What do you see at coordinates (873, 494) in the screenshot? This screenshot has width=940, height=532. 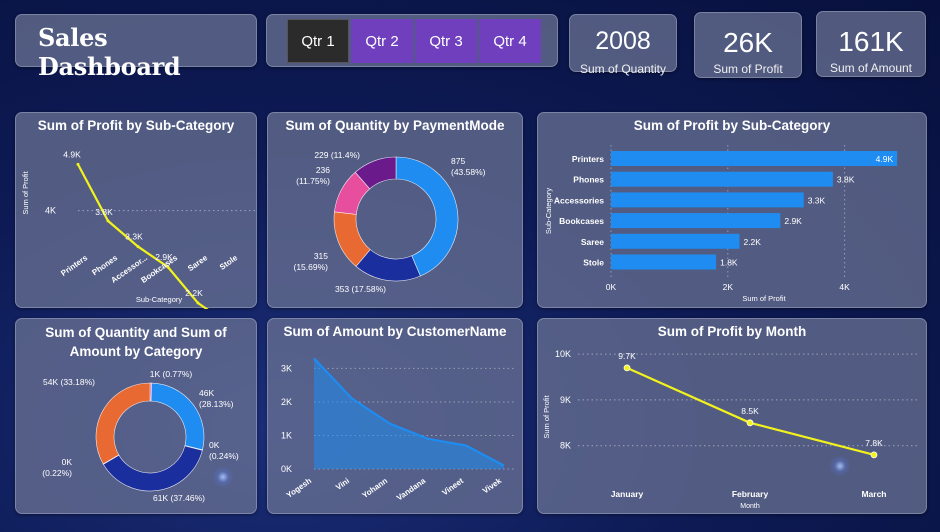 I see `x-tick-label: March` at bounding box center [873, 494].